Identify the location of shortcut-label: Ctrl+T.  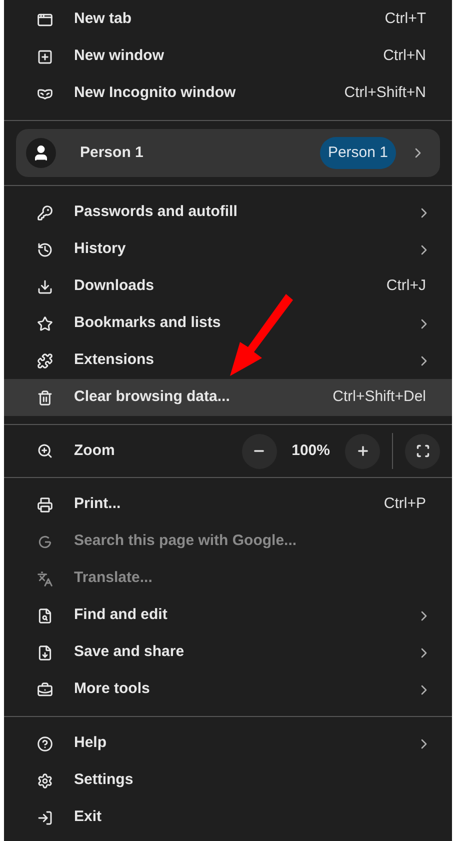
(405, 19).